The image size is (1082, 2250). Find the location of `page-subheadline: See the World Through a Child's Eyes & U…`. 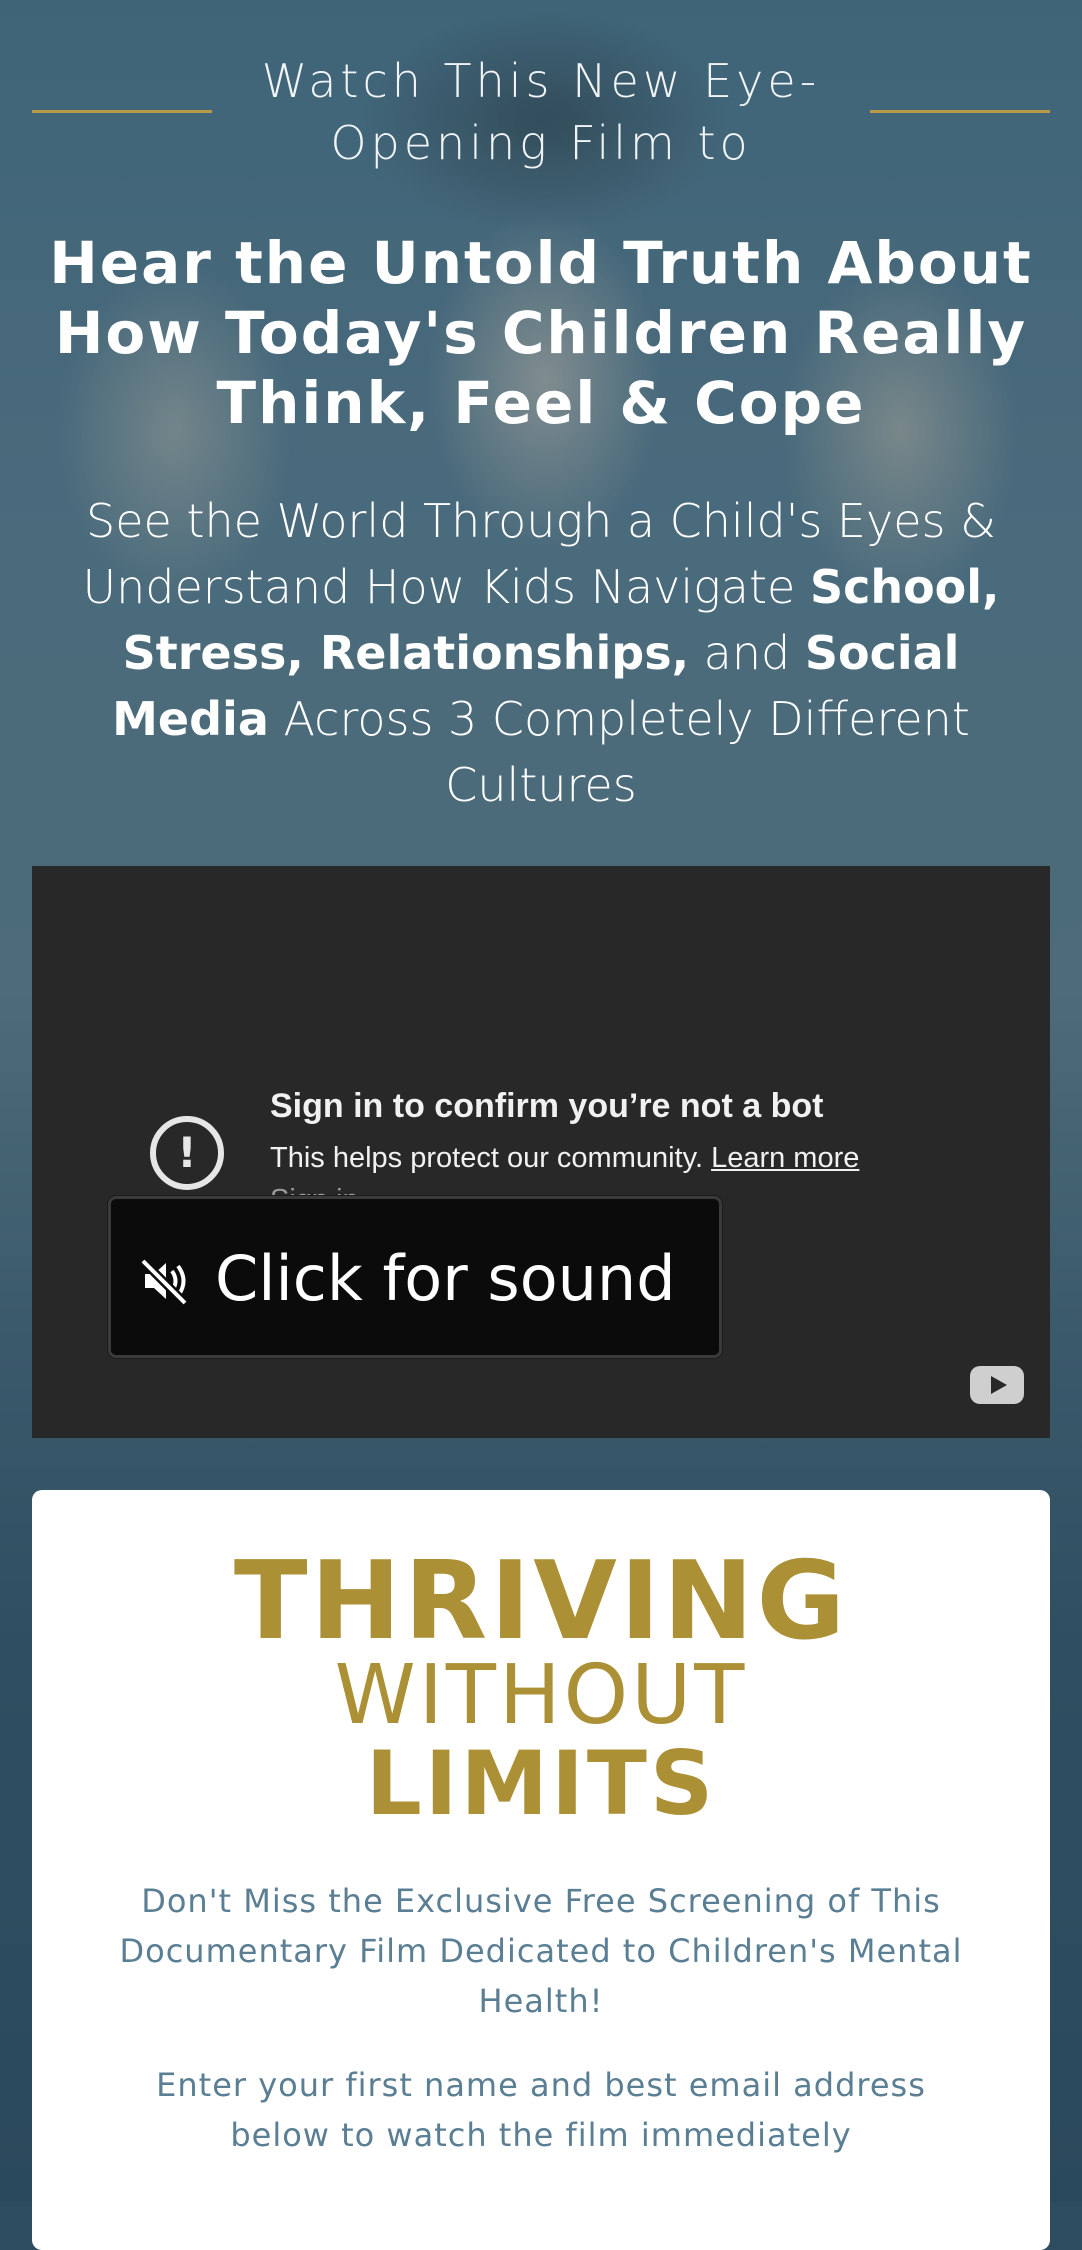

page-subheadline: See the World Through a Child's Eyes & U… is located at coordinates (541, 653).